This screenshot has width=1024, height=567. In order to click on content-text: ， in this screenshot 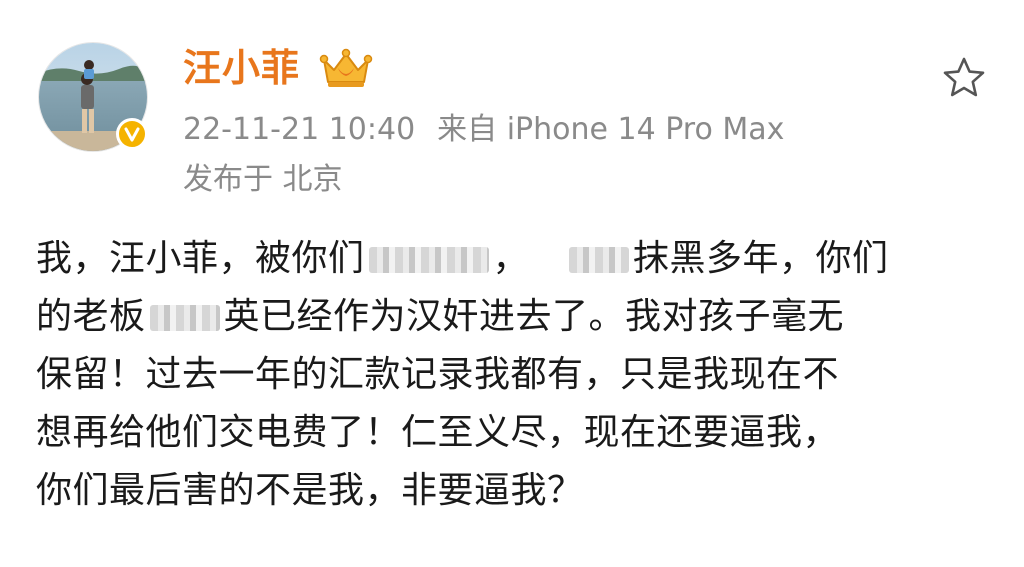, I will do `click(511, 258)`.